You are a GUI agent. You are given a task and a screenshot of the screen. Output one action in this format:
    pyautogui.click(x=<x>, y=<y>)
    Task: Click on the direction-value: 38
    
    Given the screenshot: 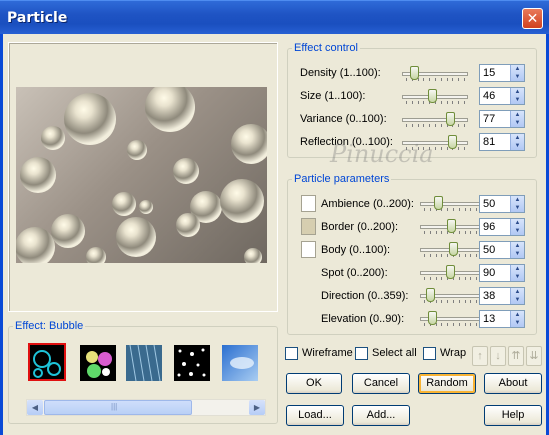 What is the action you would take?
    pyautogui.click(x=489, y=296)
    